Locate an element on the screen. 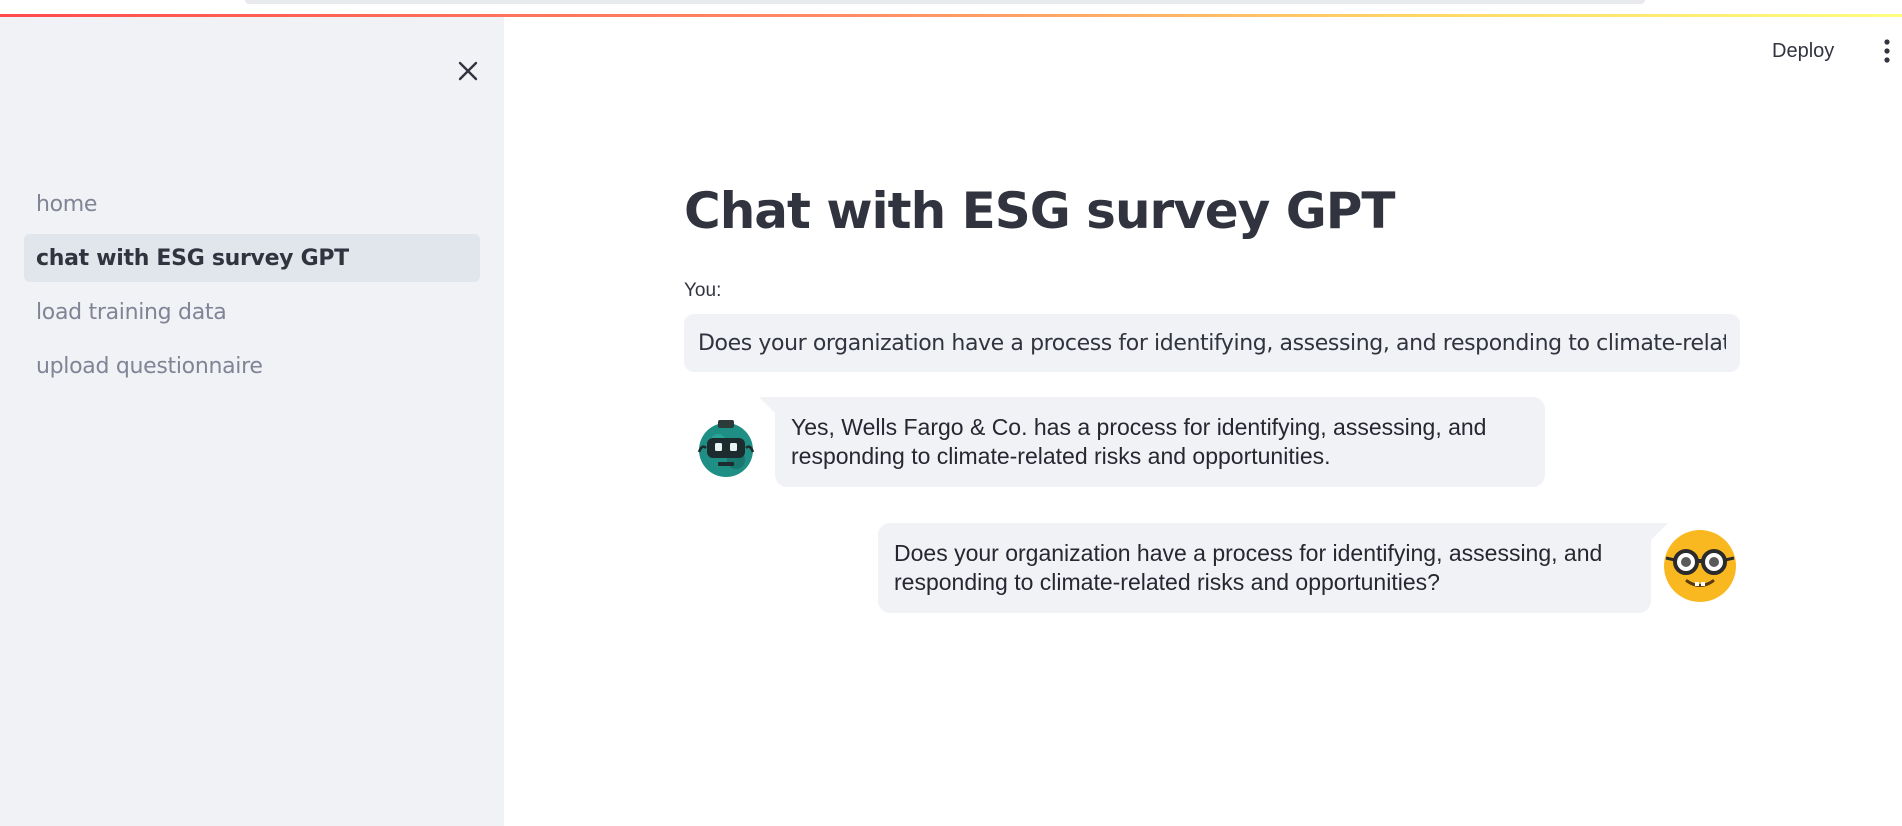 The height and width of the screenshot is (826, 1902). chat-input-label: You: is located at coordinates (703, 290).